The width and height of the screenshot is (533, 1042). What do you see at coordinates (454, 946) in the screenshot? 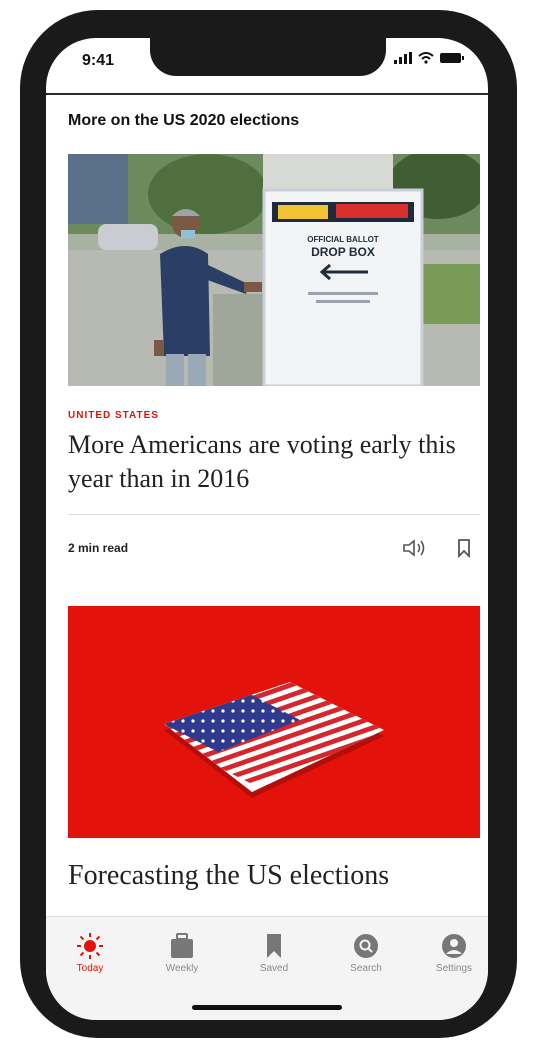
I see `user-icon` at bounding box center [454, 946].